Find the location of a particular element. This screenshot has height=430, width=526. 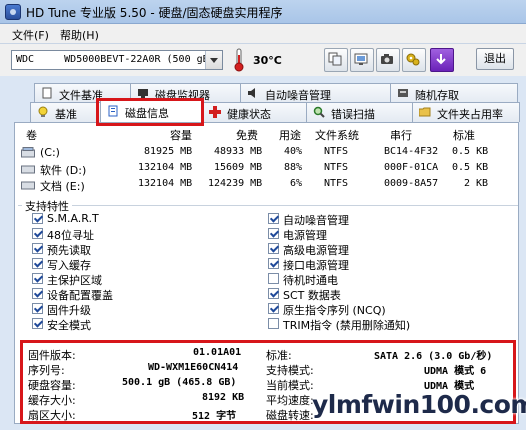

camera-button is located at coordinates (388, 60).